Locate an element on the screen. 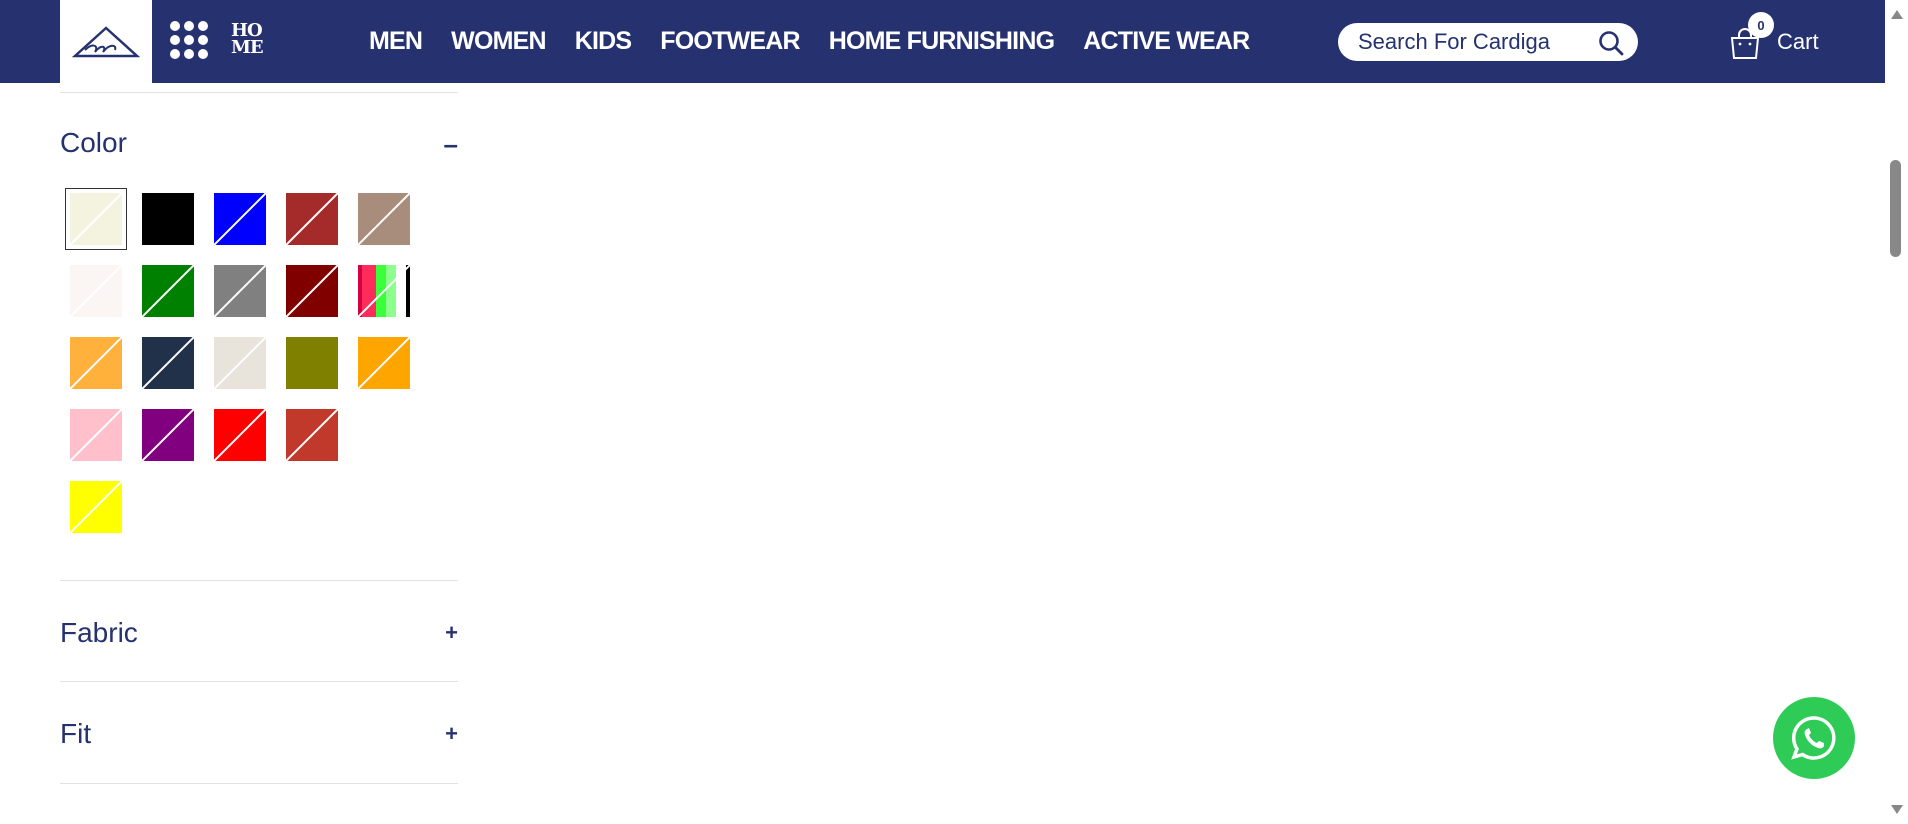  home-logo: HO ME is located at coordinates (247, 40).